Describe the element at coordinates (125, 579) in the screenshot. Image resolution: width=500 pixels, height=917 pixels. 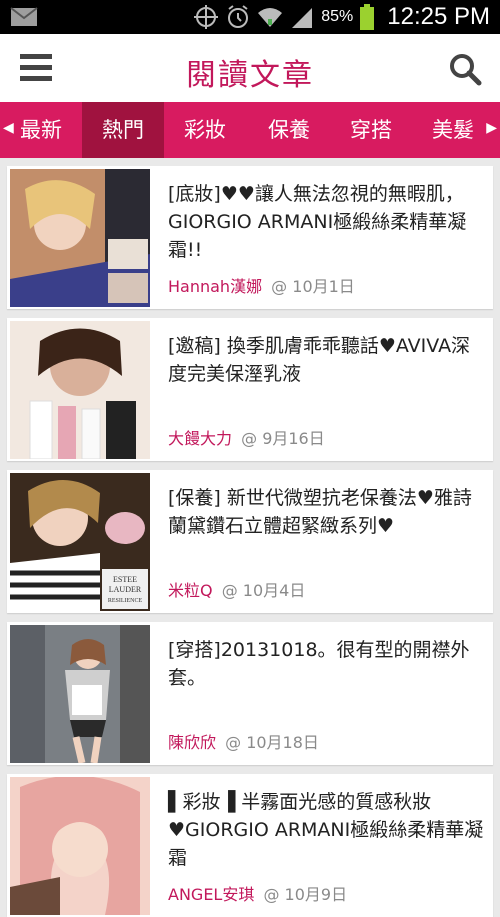
I see `thumb-brand-text: ESTEE` at that location.